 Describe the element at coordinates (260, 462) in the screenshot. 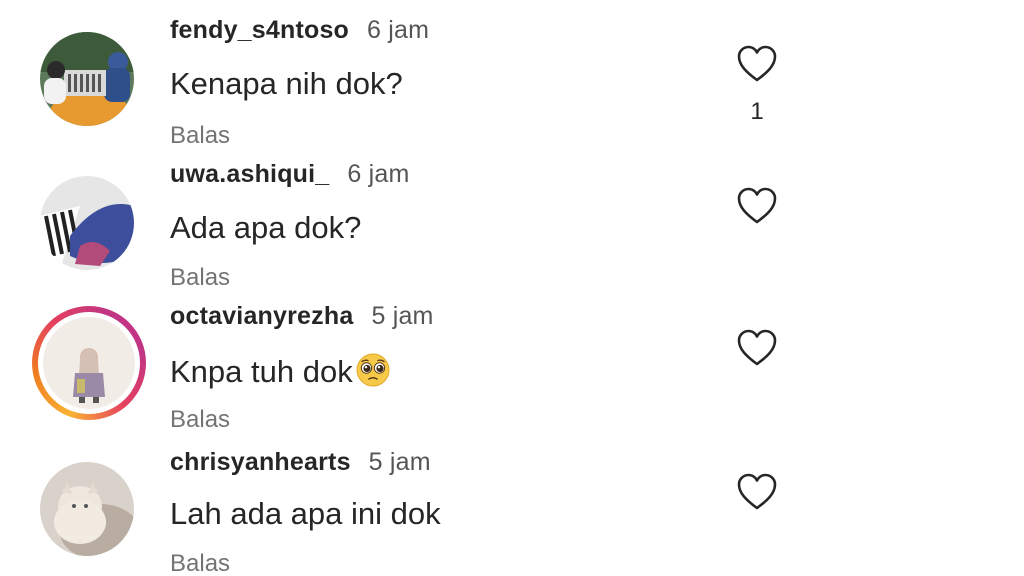

I see `username-text: chrisyanhearts` at that location.